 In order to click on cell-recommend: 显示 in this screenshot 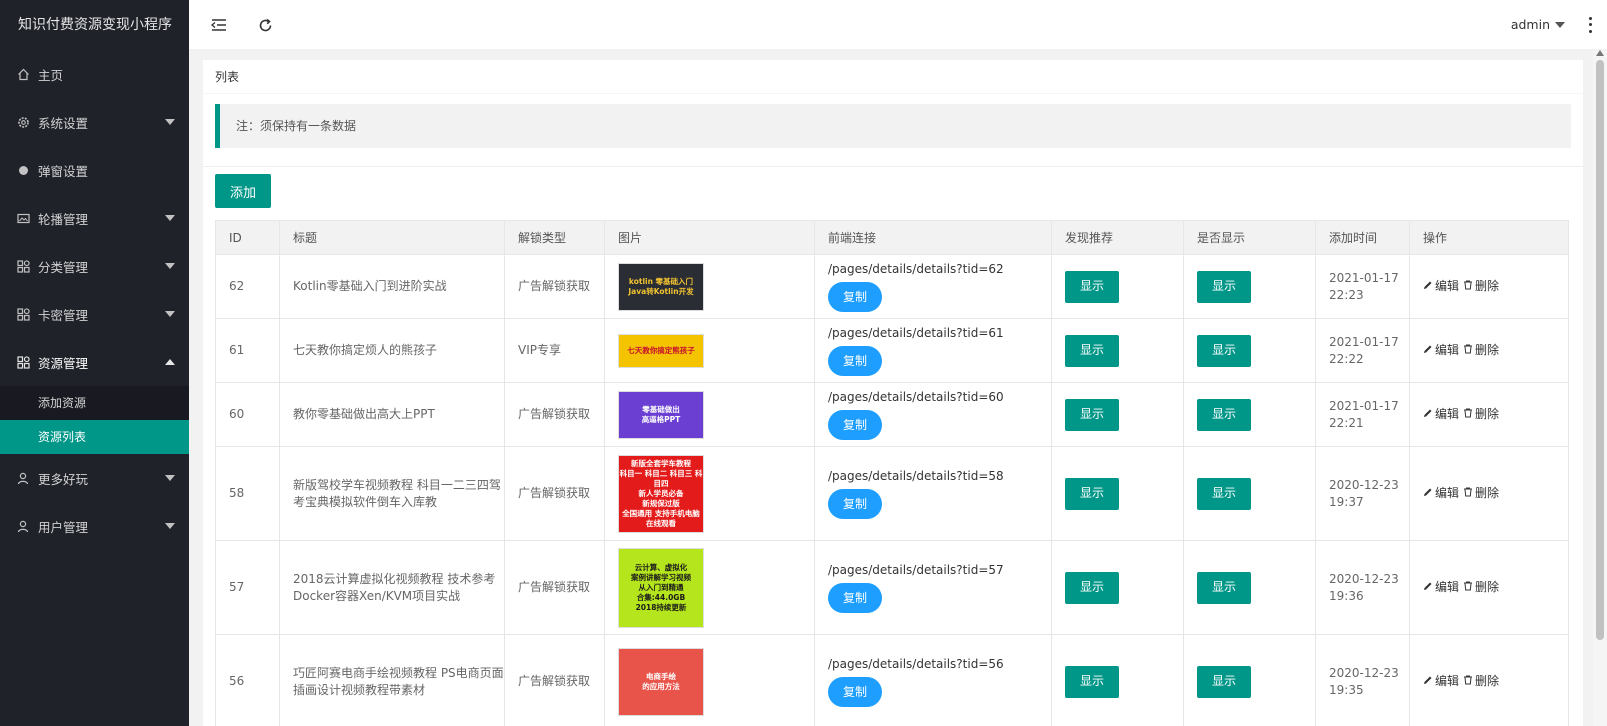, I will do `click(1117, 493)`.